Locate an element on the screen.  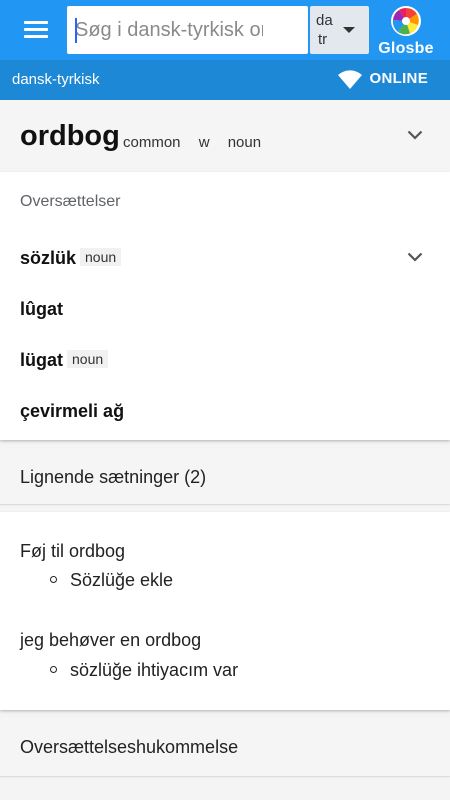
online-status-text: ONLINE is located at coordinates (398, 78).